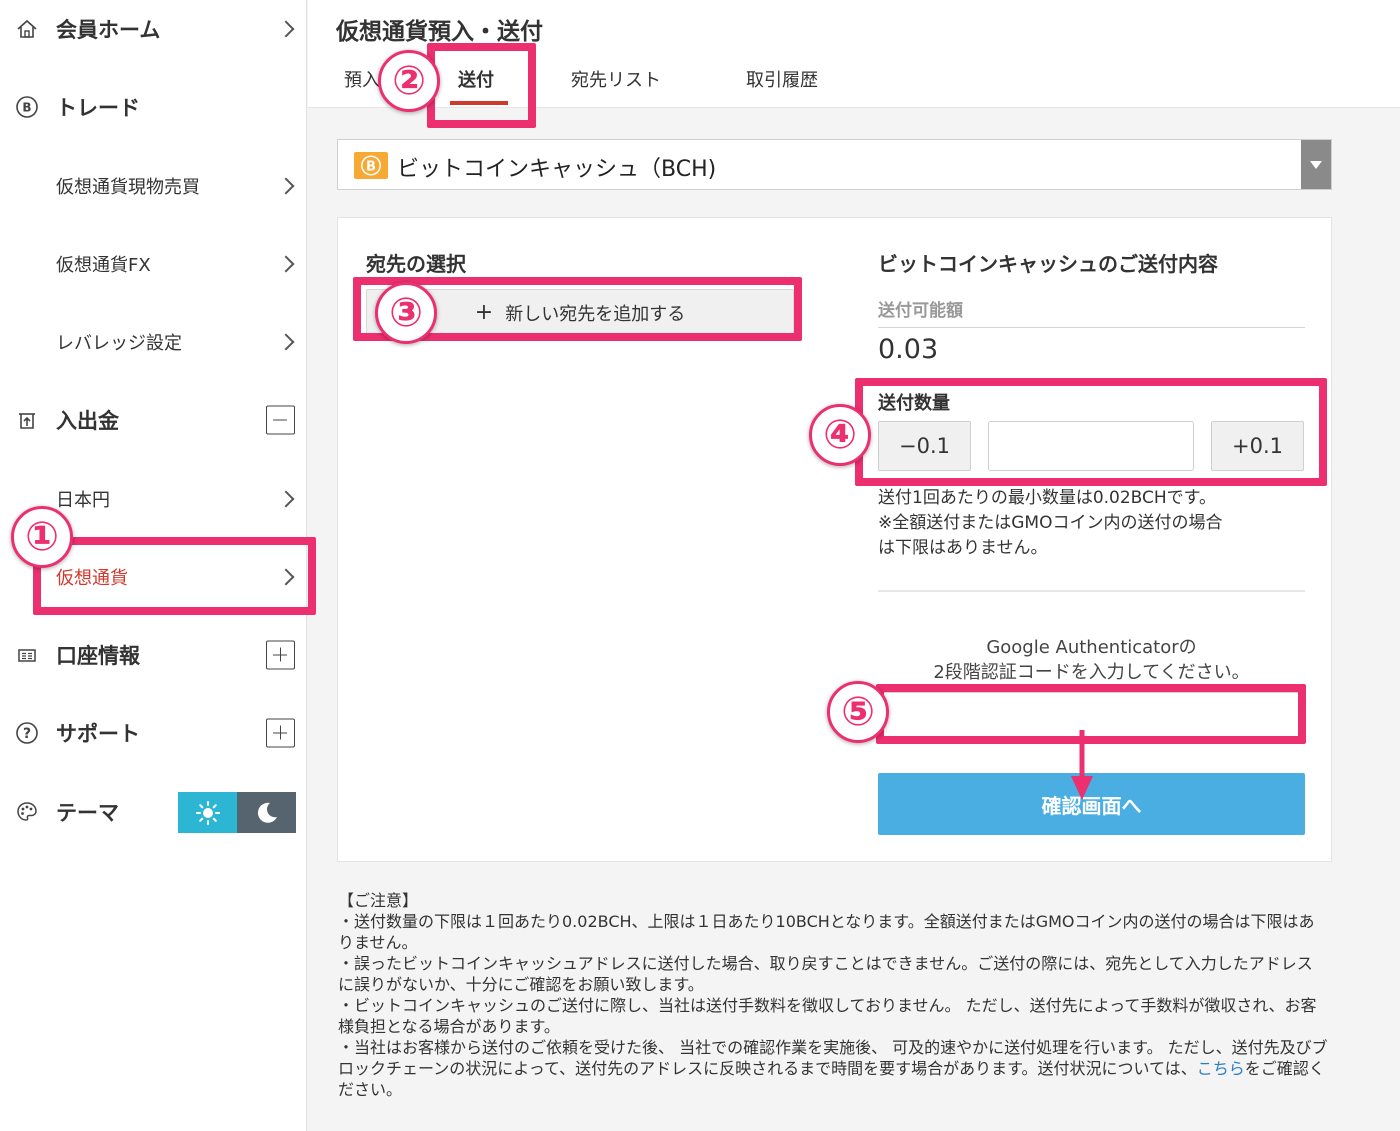 The image size is (1400, 1131). Describe the element at coordinates (858, 712) in the screenshot. I see `annotation-badge-5: ⑤` at that location.